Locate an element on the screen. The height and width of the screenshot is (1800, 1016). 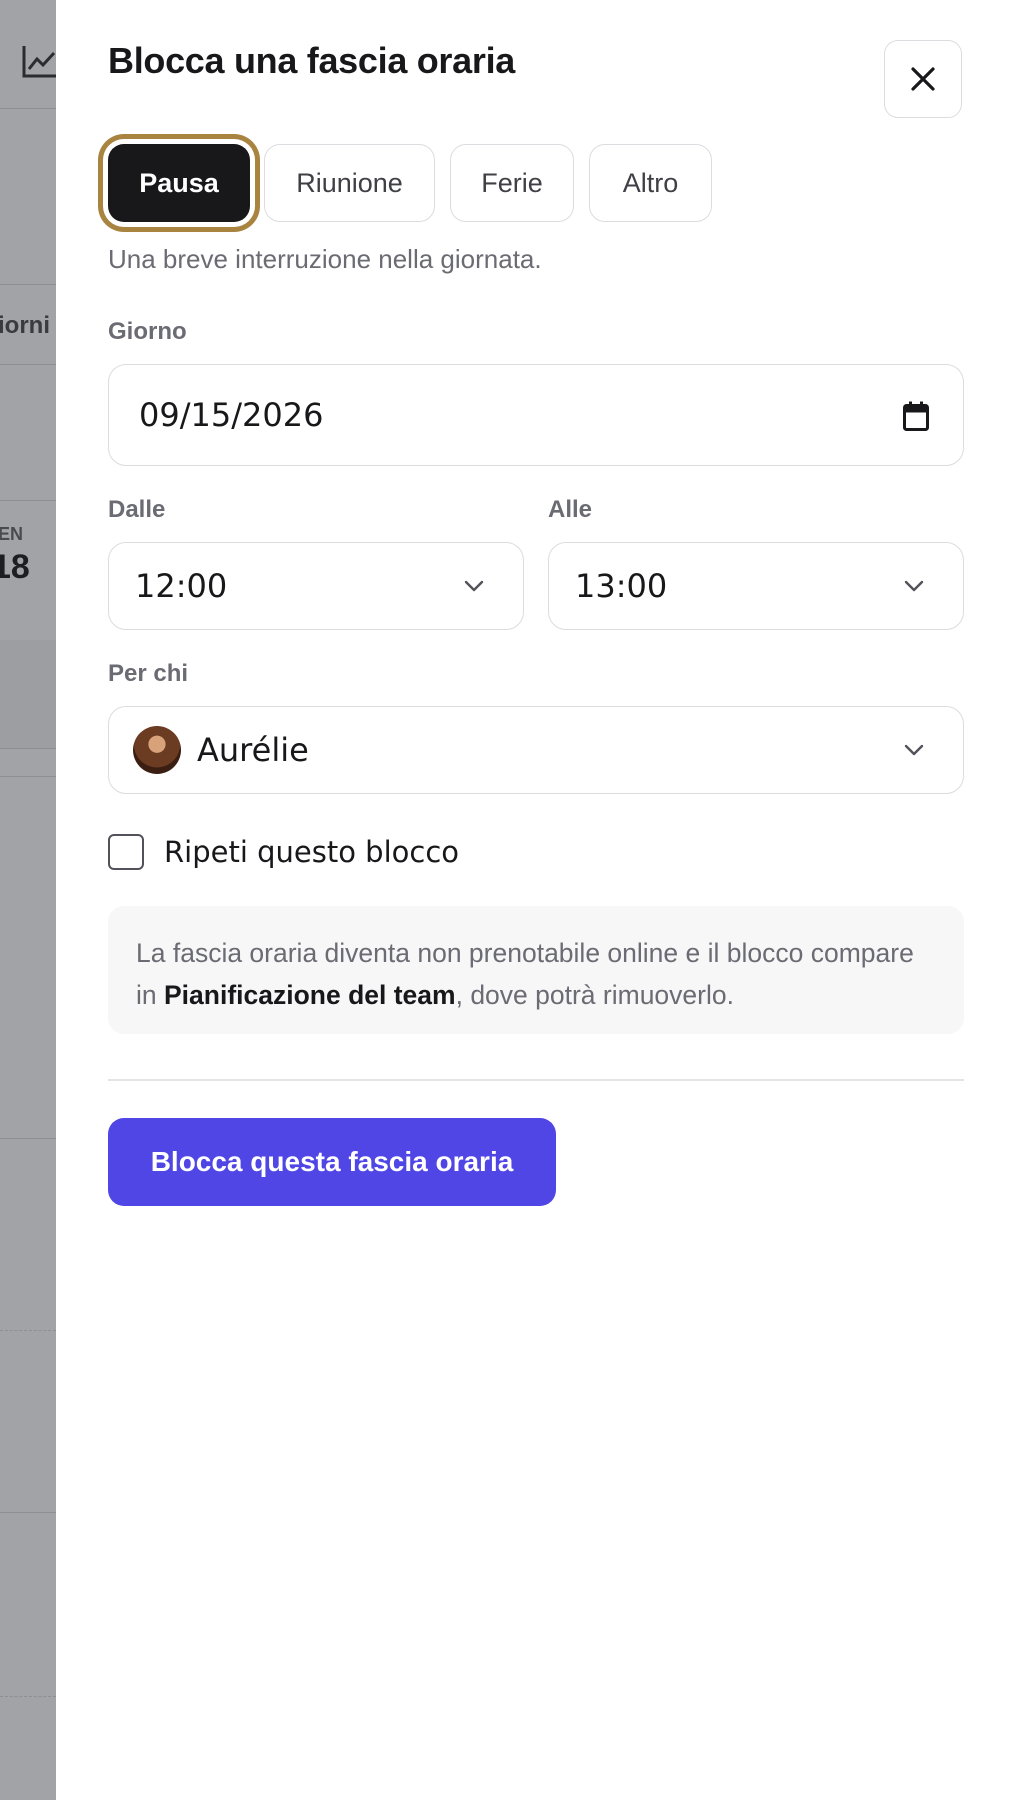
close-button is located at coordinates (923, 79).